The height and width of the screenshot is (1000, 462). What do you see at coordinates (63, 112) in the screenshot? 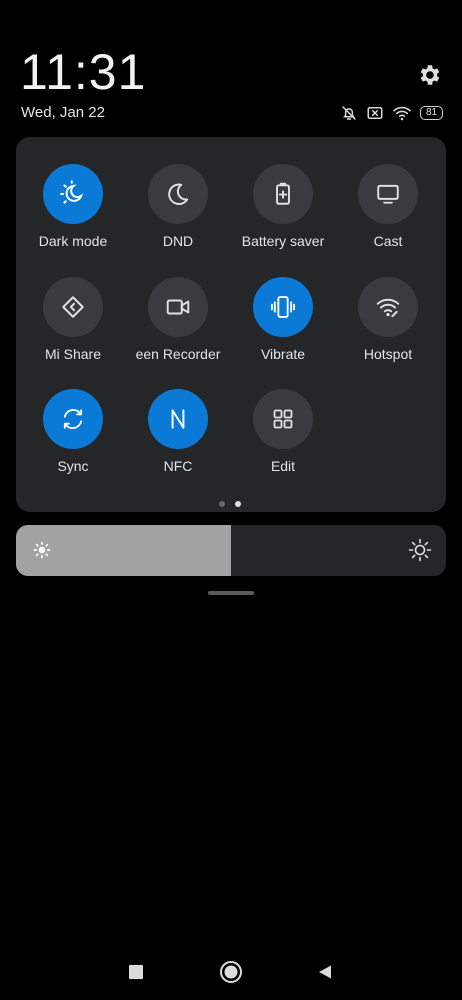
I see `date: Wed, Jan 22` at bounding box center [63, 112].